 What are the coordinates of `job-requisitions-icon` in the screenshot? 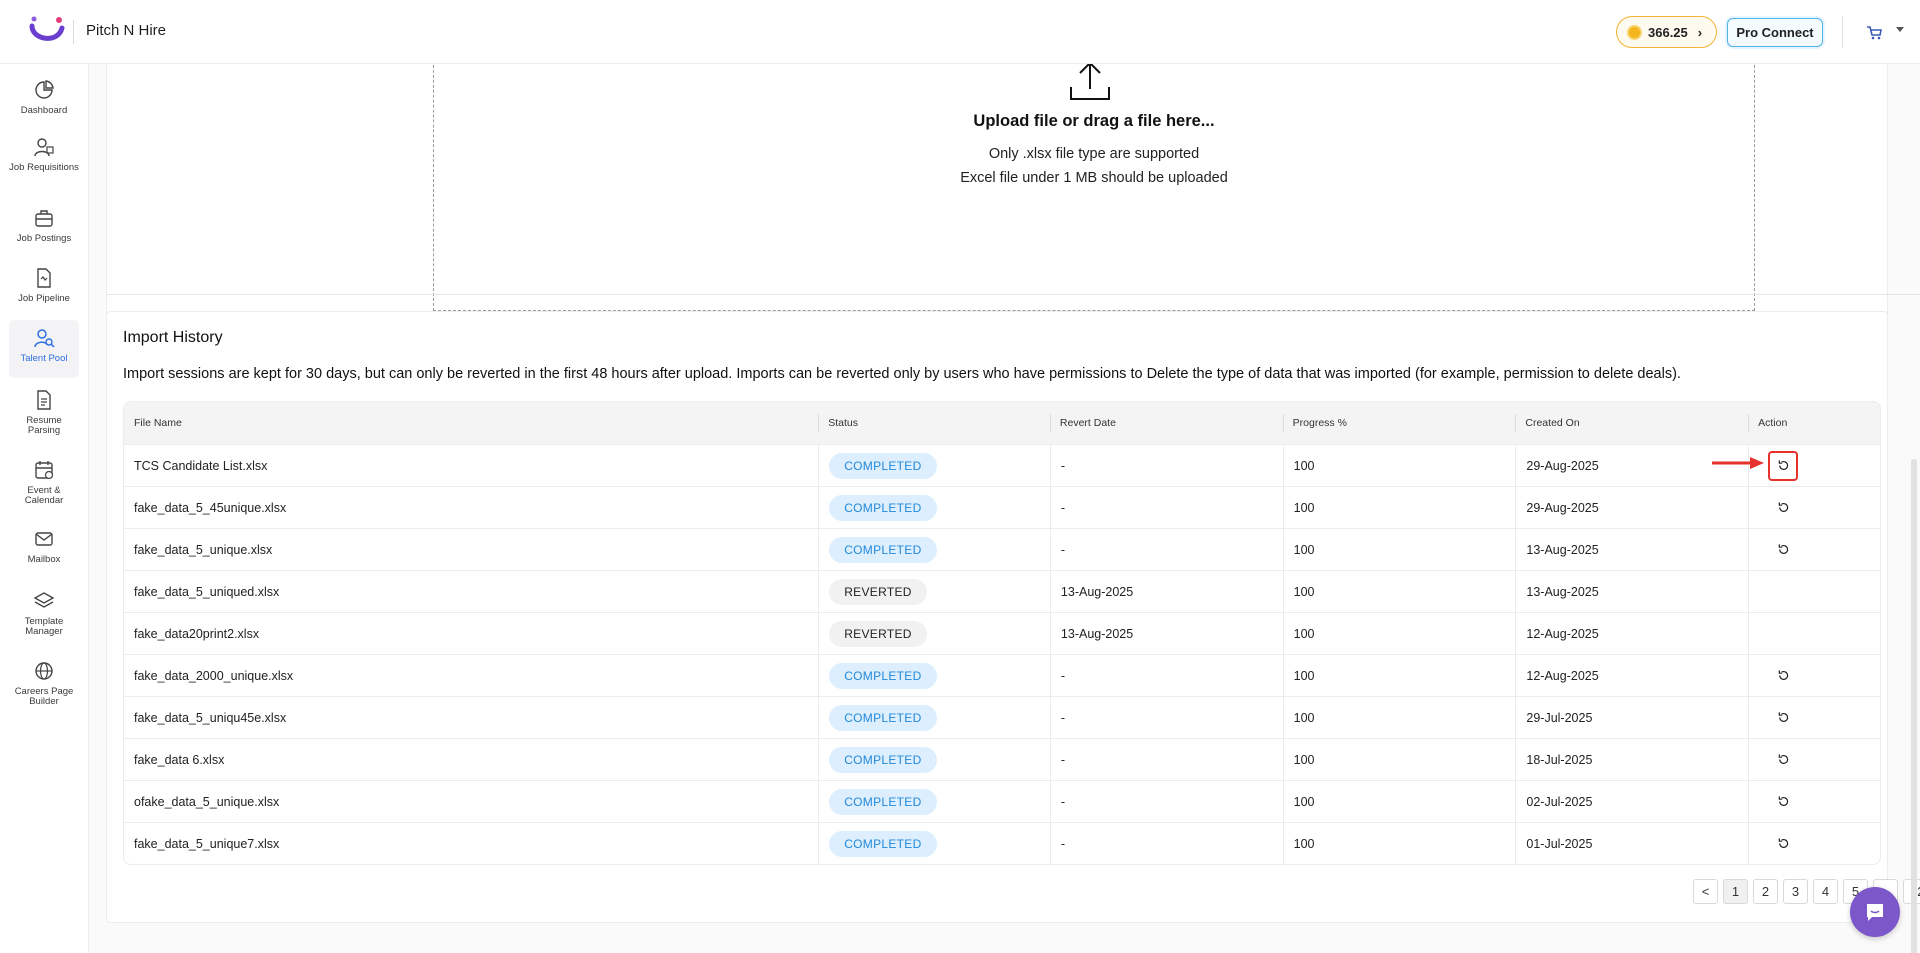 It's located at (44, 147).